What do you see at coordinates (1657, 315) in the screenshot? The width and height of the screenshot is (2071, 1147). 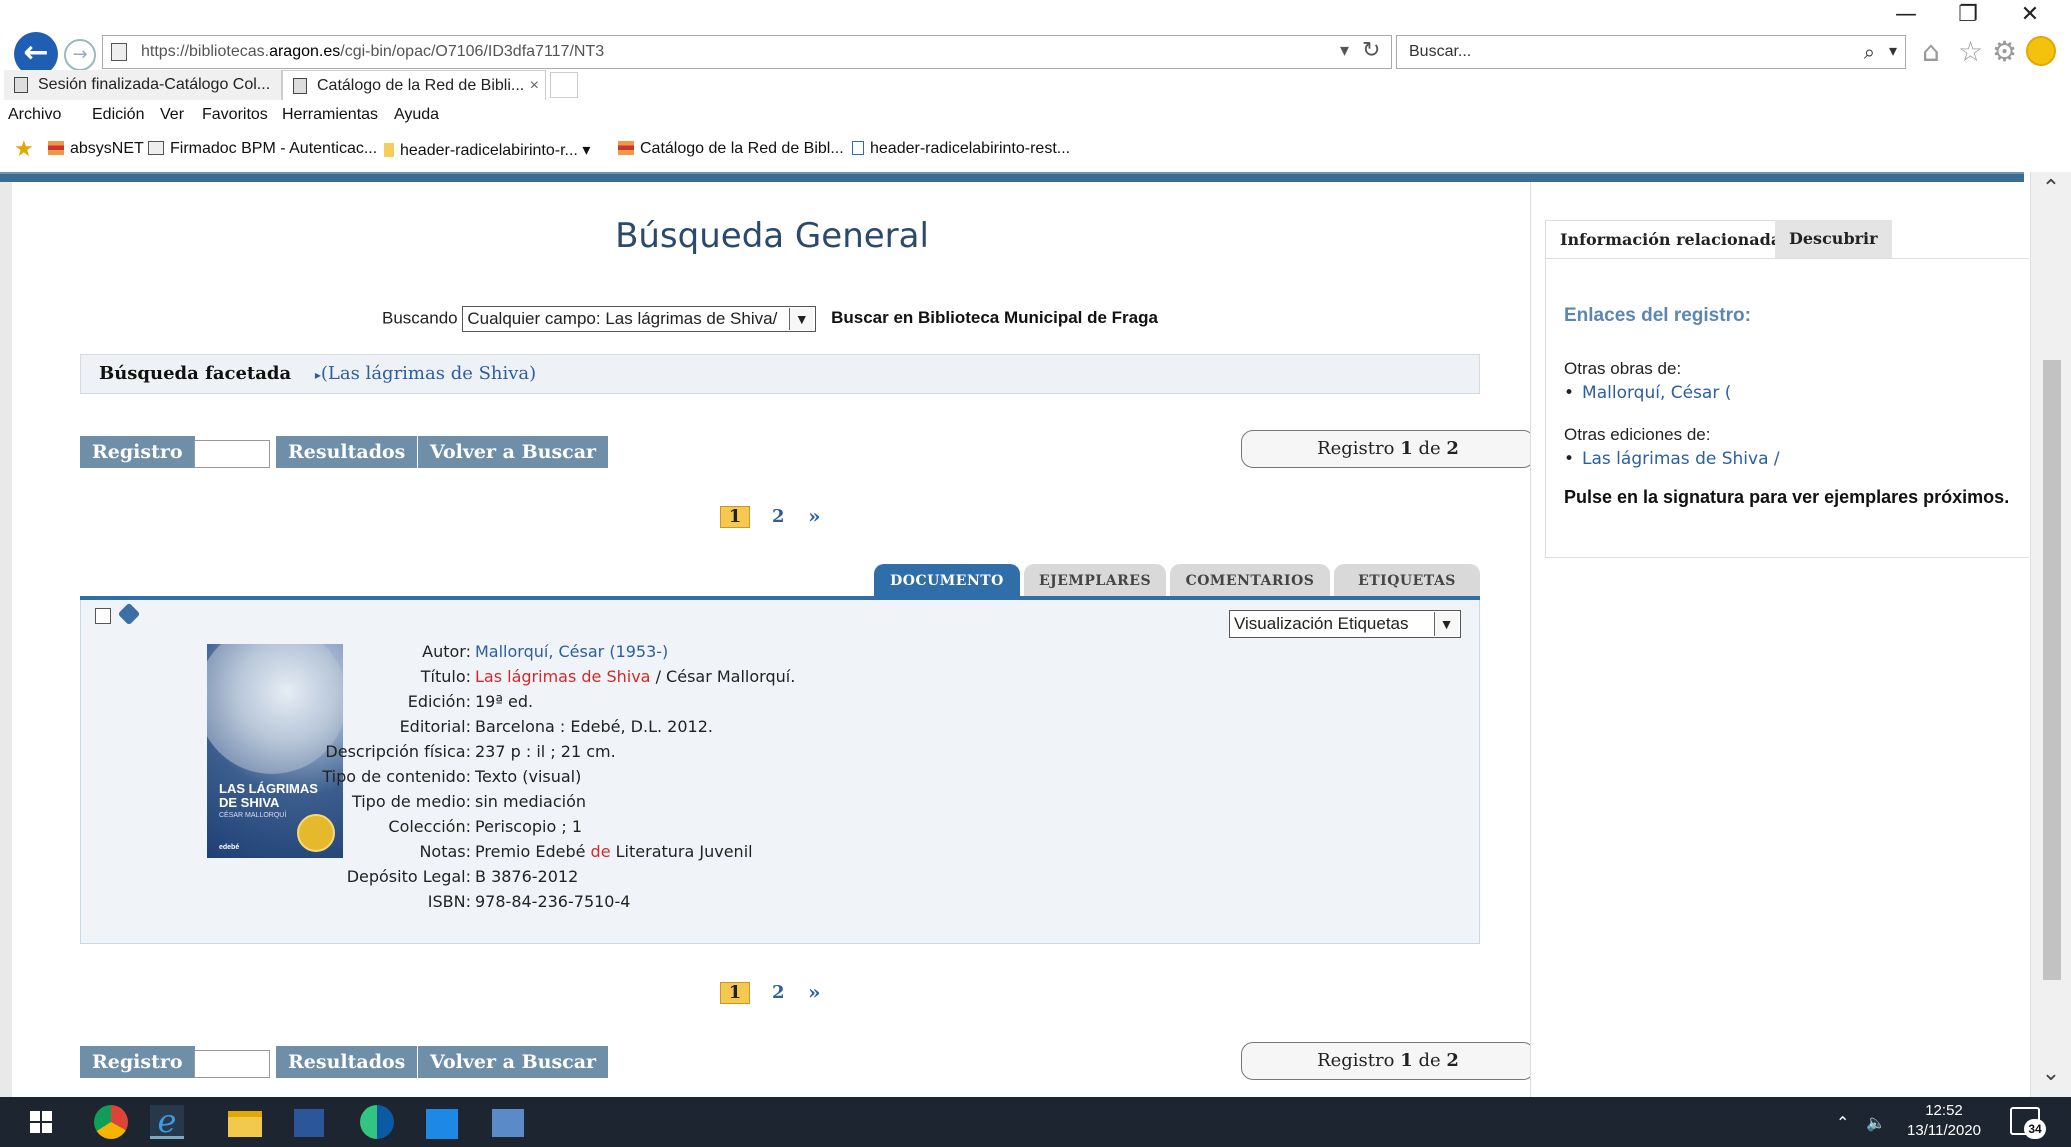 I see `related-heading: Enlaces del registro:` at bounding box center [1657, 315].